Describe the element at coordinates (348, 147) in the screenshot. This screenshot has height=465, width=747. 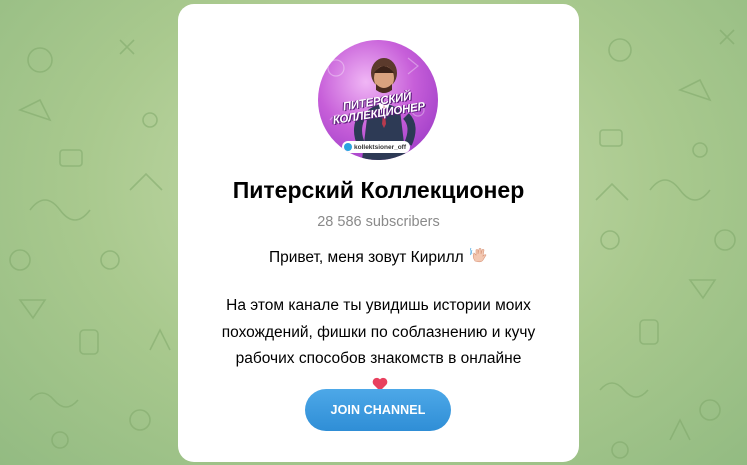
I see `telegram-icon` at that location.